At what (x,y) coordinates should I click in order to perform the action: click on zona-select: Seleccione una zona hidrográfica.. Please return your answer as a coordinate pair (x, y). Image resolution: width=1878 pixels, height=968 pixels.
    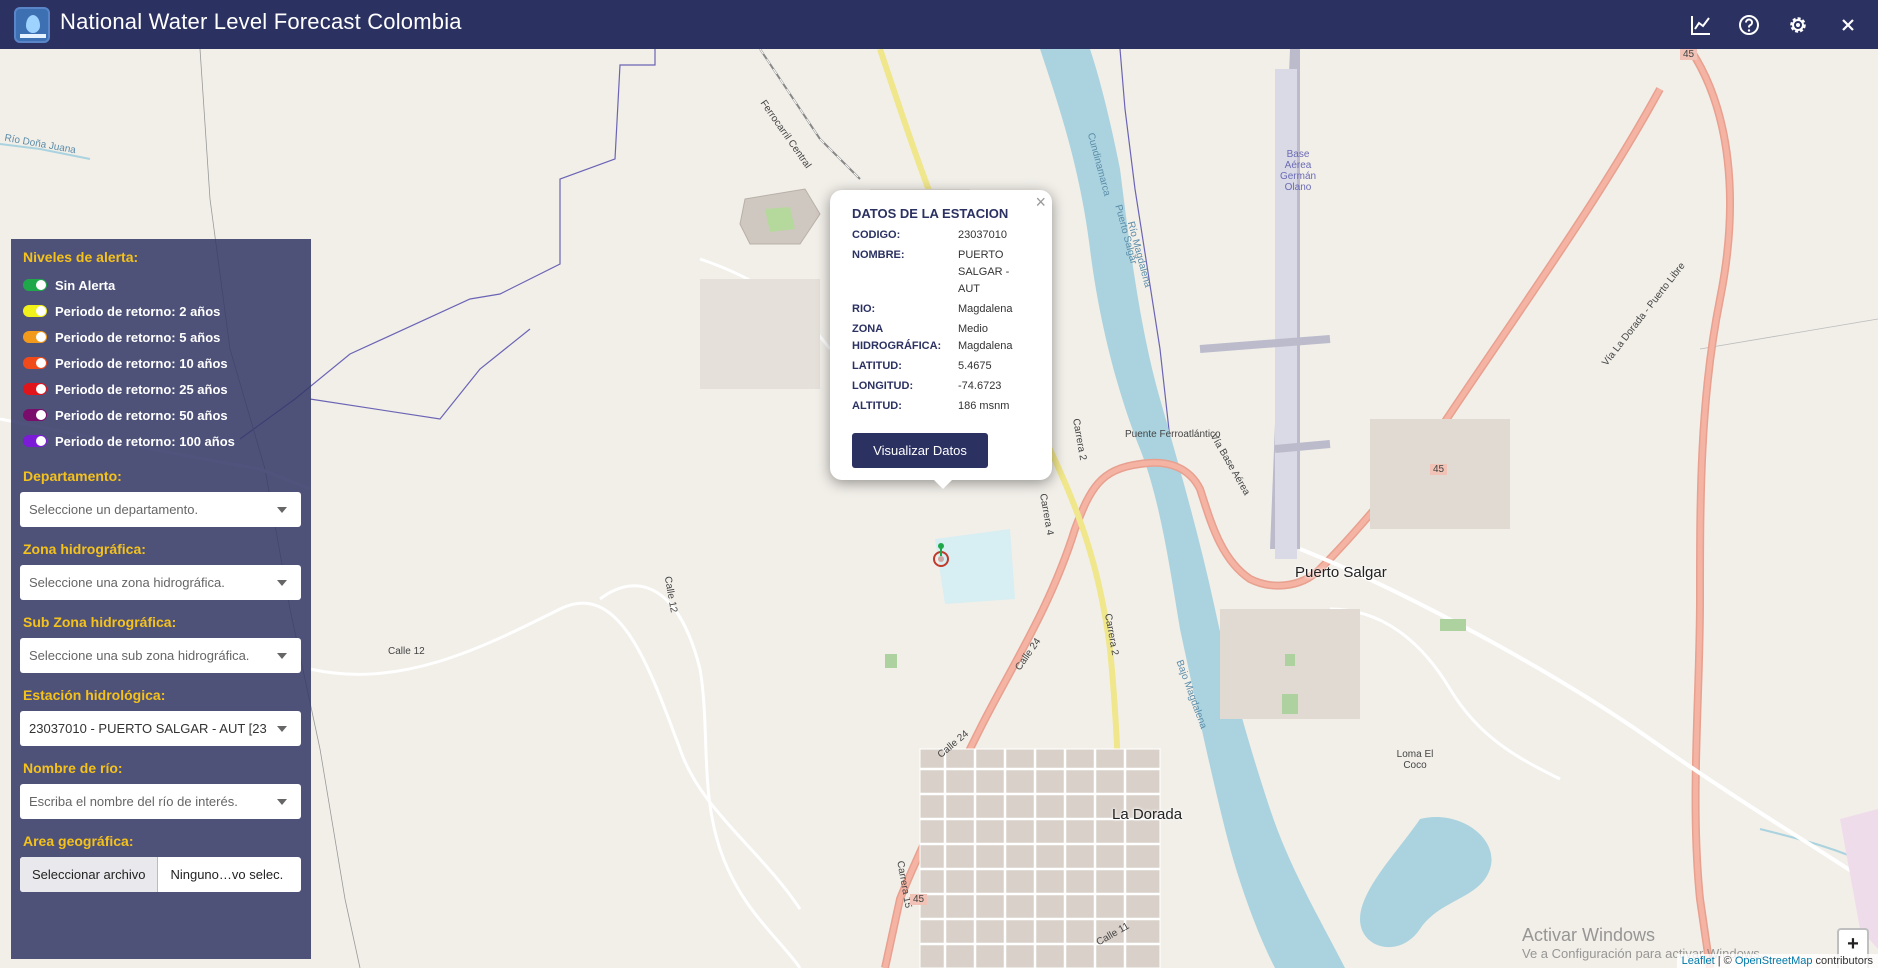
    Looking at the image, I should click on (160, 582).